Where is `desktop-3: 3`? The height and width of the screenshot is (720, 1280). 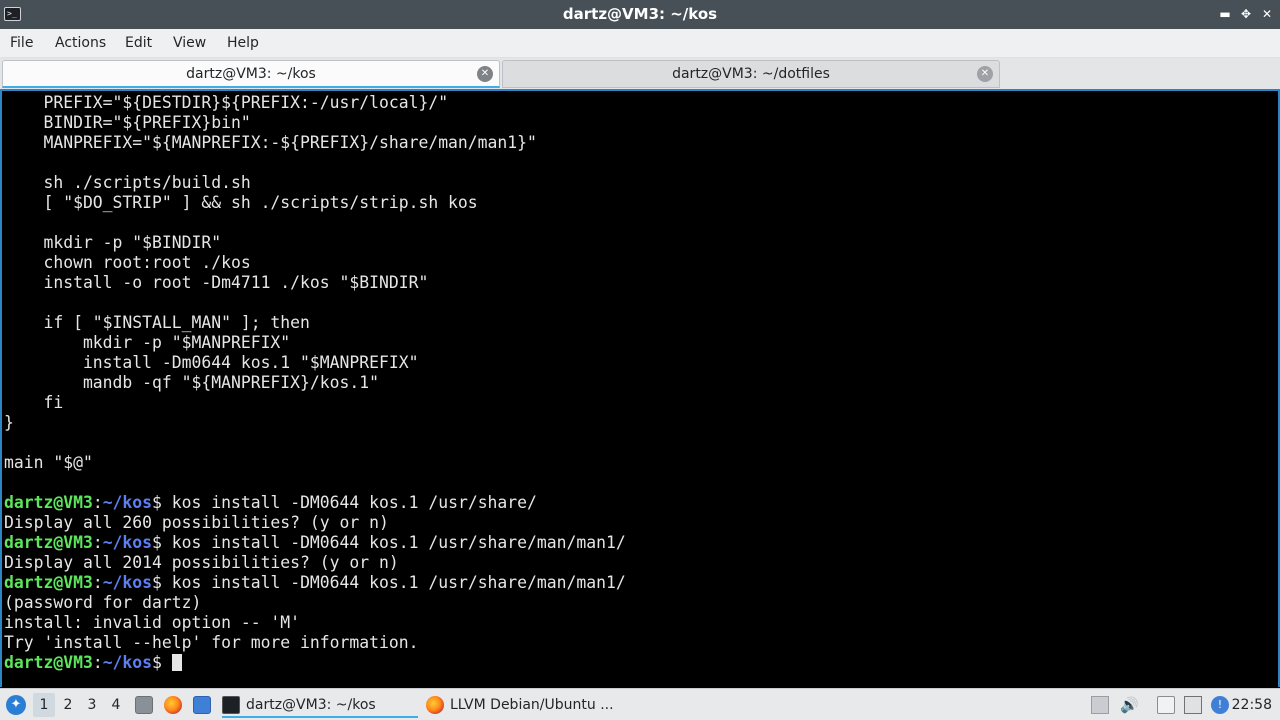
desktop-3: 3 is located at coordinates (92, 705).